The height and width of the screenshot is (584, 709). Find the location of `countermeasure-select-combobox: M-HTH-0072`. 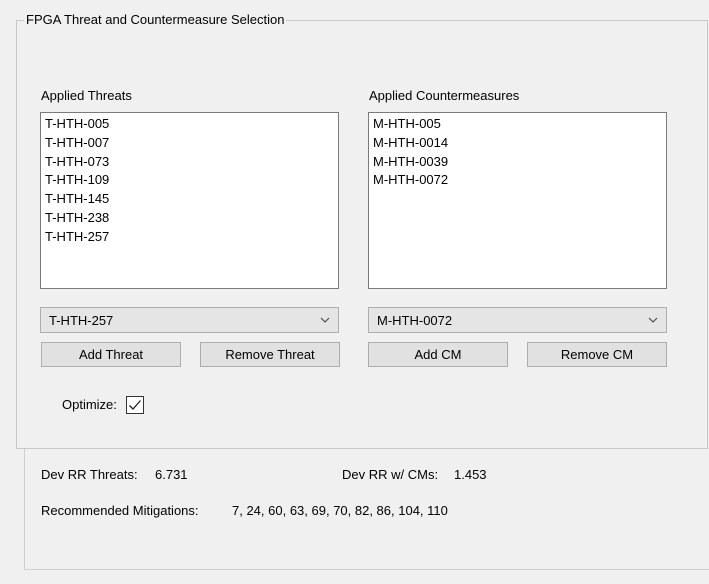

countermeasure-select-combobox: M-HTH-0072 is located at coordinates (517, 320).